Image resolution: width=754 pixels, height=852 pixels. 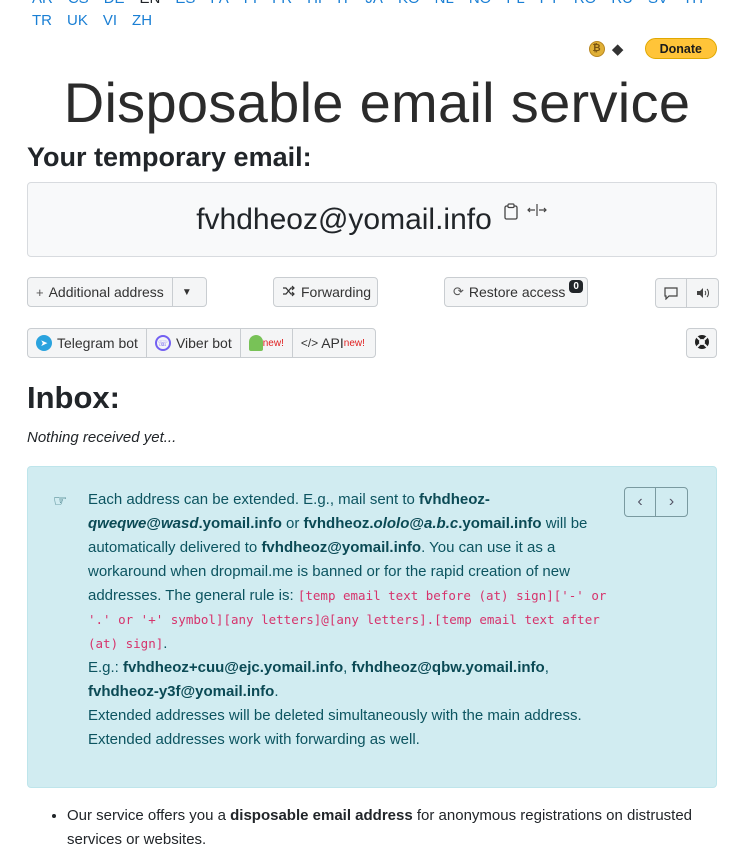 What do you see at coordinates (114, 5) in the screenshot?
I see `language-link-de: DE` at bounding box center [114, 5].